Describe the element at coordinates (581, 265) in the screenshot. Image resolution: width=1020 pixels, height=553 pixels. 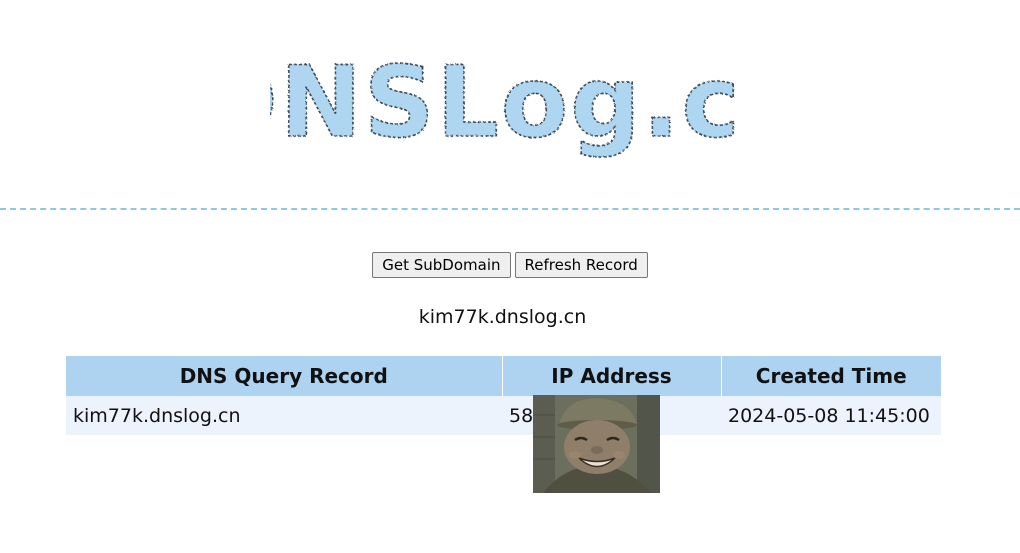
I see `refresh-record-button: Refresh Record` at that location.